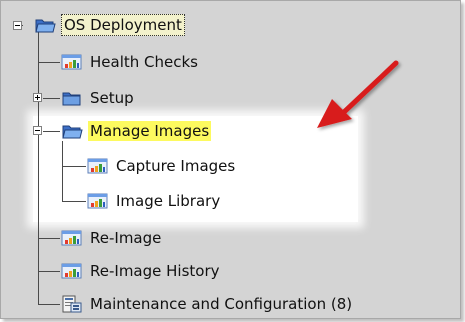 Image resolution: width=465 pixels, height=322 pixels. I want to click on expand-toggle-setup, so click(37, 97).